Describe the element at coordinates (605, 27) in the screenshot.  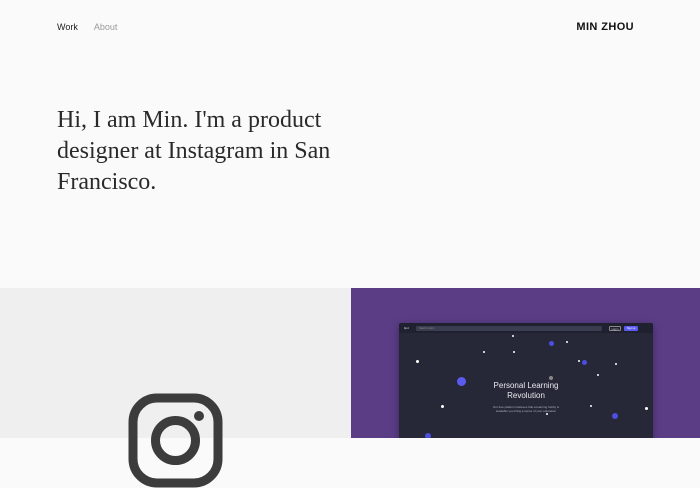
I see `site-title: MIN ZHOU` at that location.